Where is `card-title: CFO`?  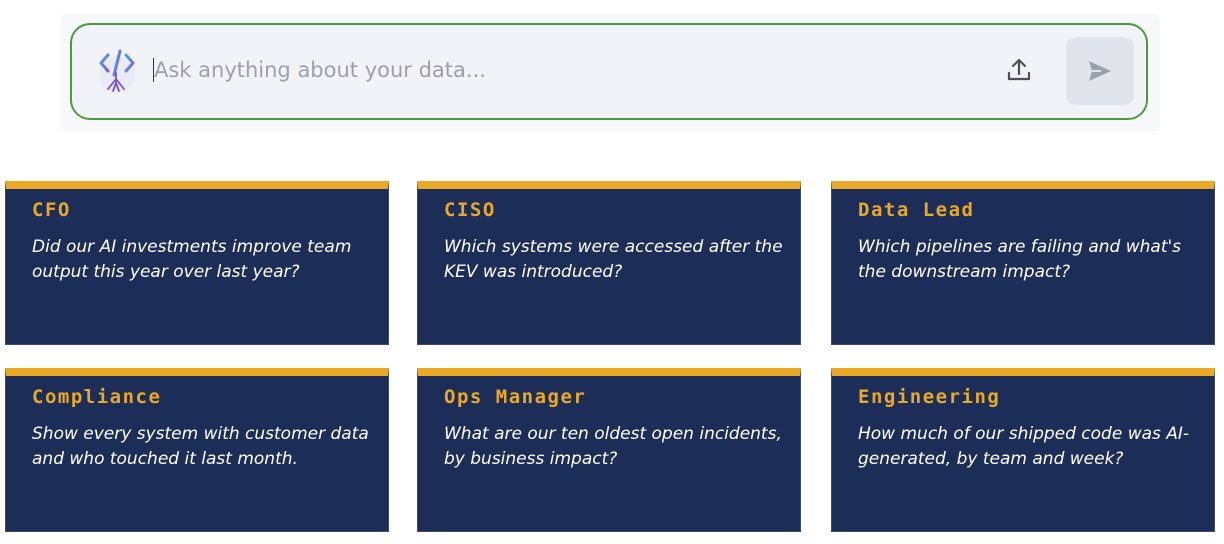 card-title: CFO is located at coordinates (51, 210).